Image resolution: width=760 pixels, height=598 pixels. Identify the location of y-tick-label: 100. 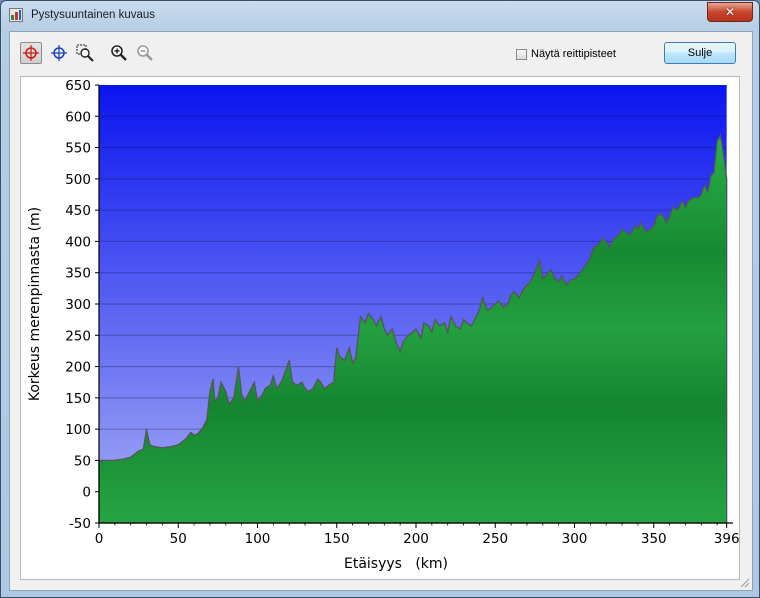
(78, 430).